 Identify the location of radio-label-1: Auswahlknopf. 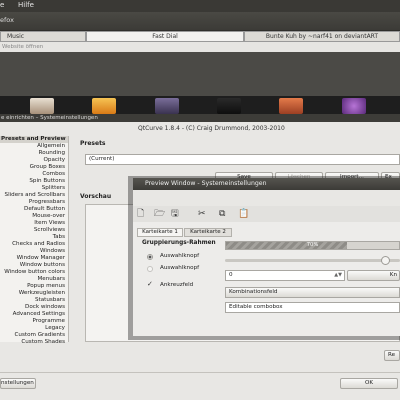
(180, 256).